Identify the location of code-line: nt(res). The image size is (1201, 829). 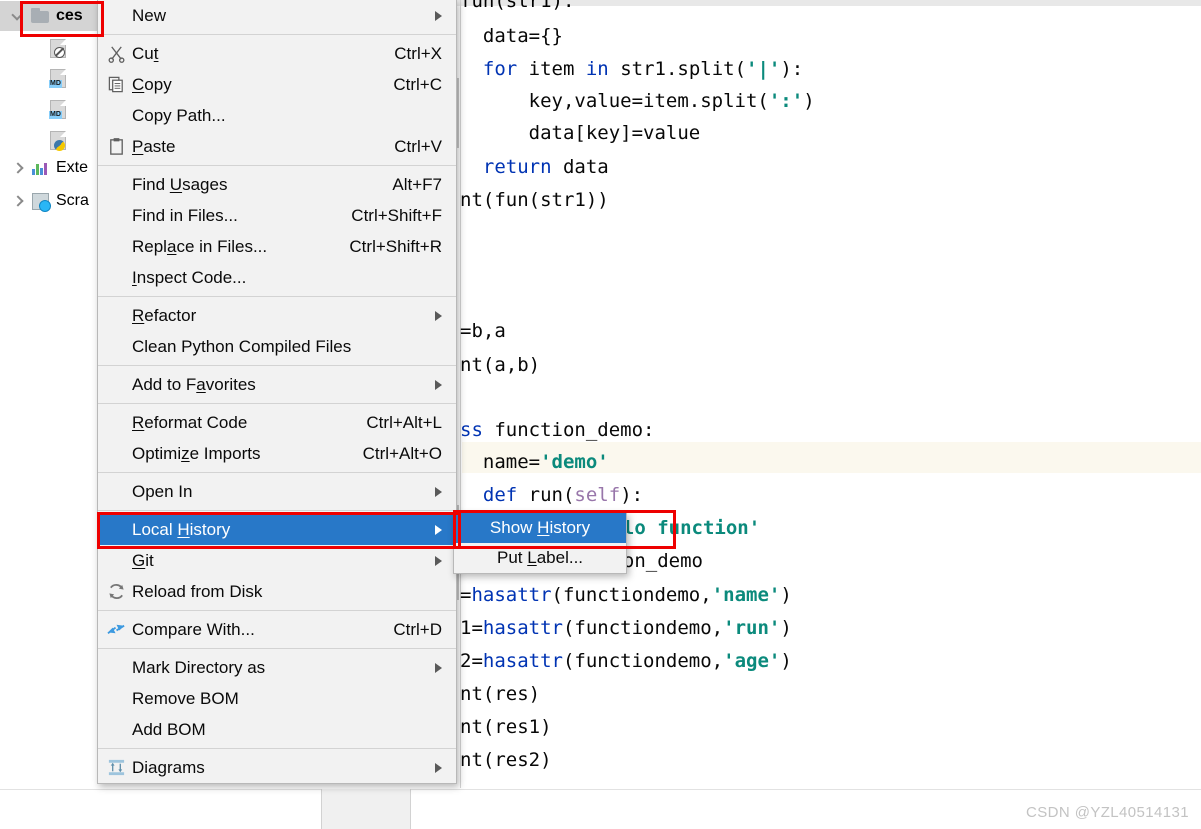
(500, 694).